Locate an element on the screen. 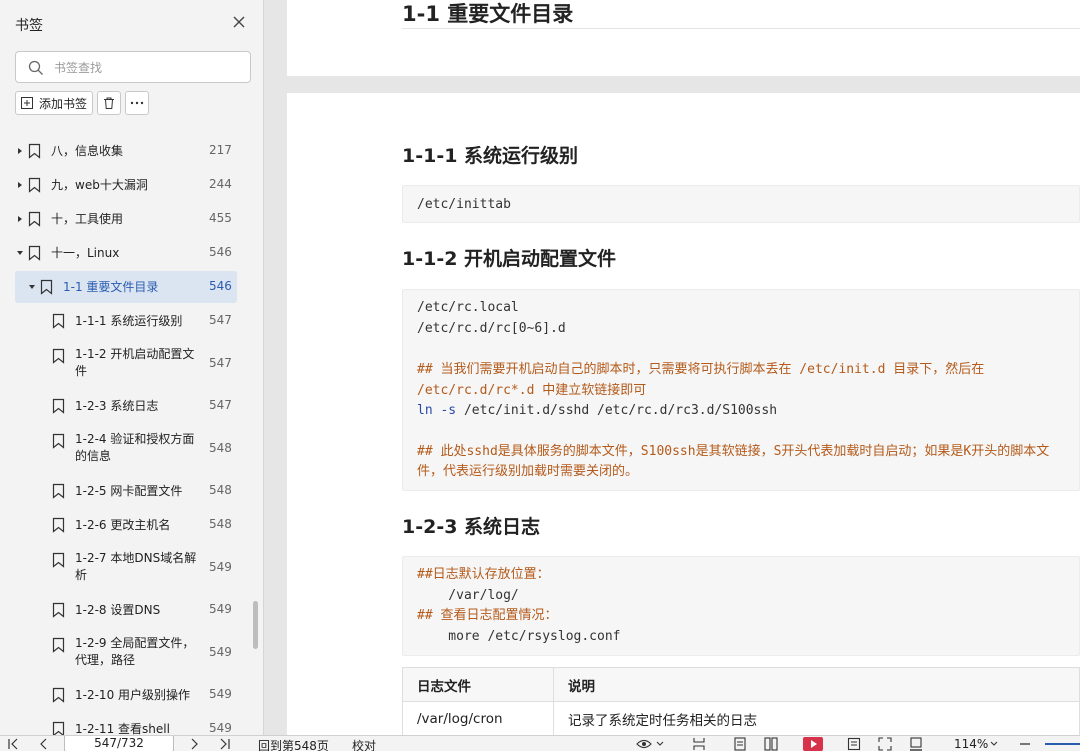 Image resolution: width=1080 pixels, height=751 pixels. bookmark-item: 1-2-9 全局配置文件， 代理，路径 549 is located at coordinates (129, 653).